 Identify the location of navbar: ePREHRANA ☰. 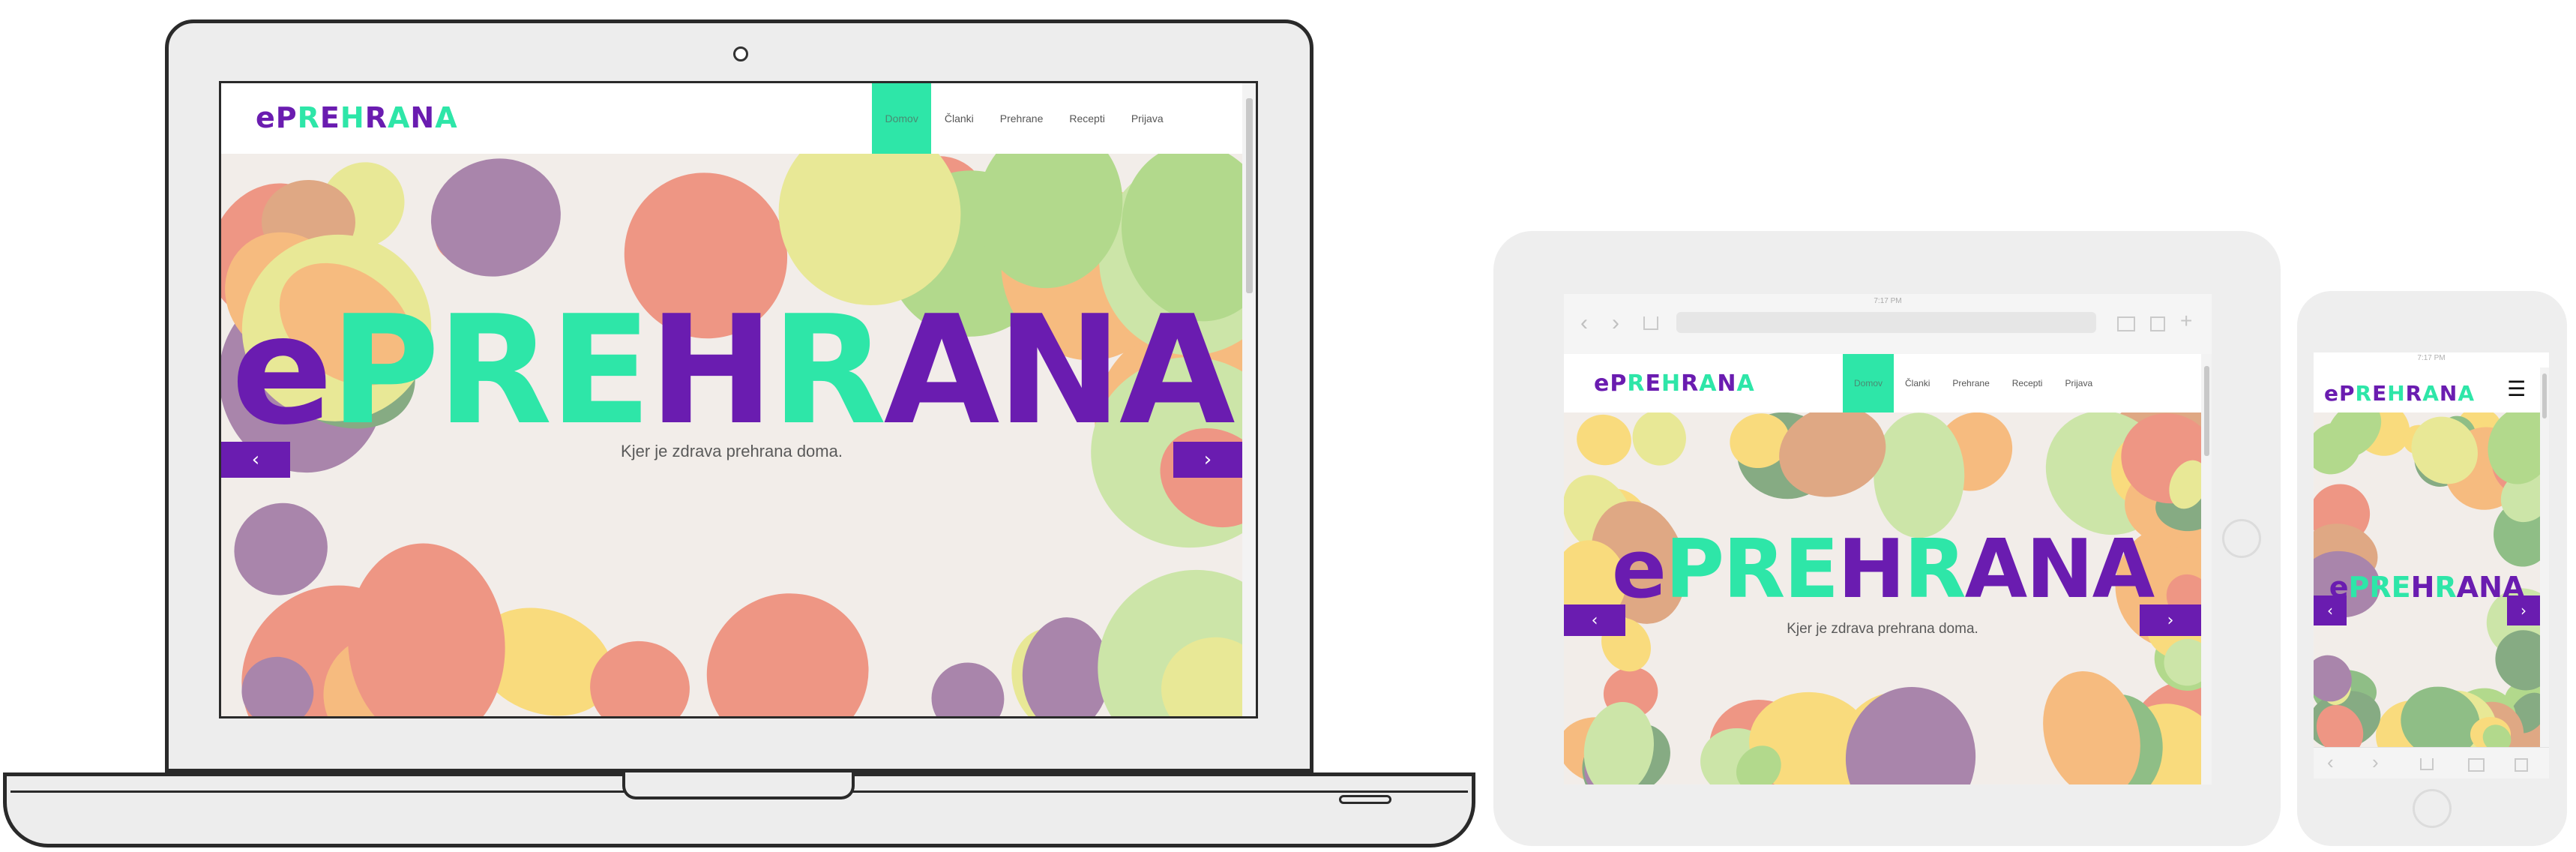
(2427, 390).